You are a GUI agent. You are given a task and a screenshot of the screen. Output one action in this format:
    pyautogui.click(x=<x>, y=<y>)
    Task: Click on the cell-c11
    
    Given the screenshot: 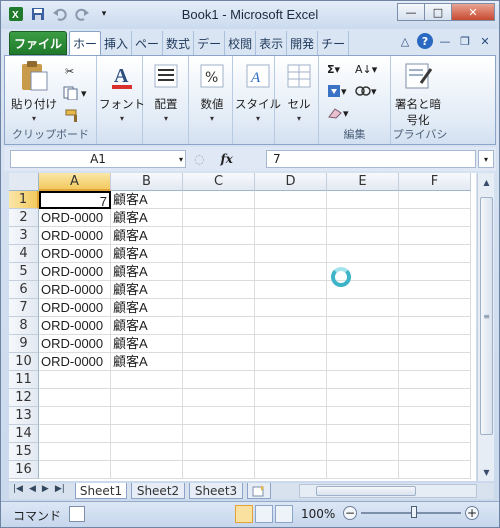 What is the action you would take?
    pyautogui.click(x=219, y=380)
    